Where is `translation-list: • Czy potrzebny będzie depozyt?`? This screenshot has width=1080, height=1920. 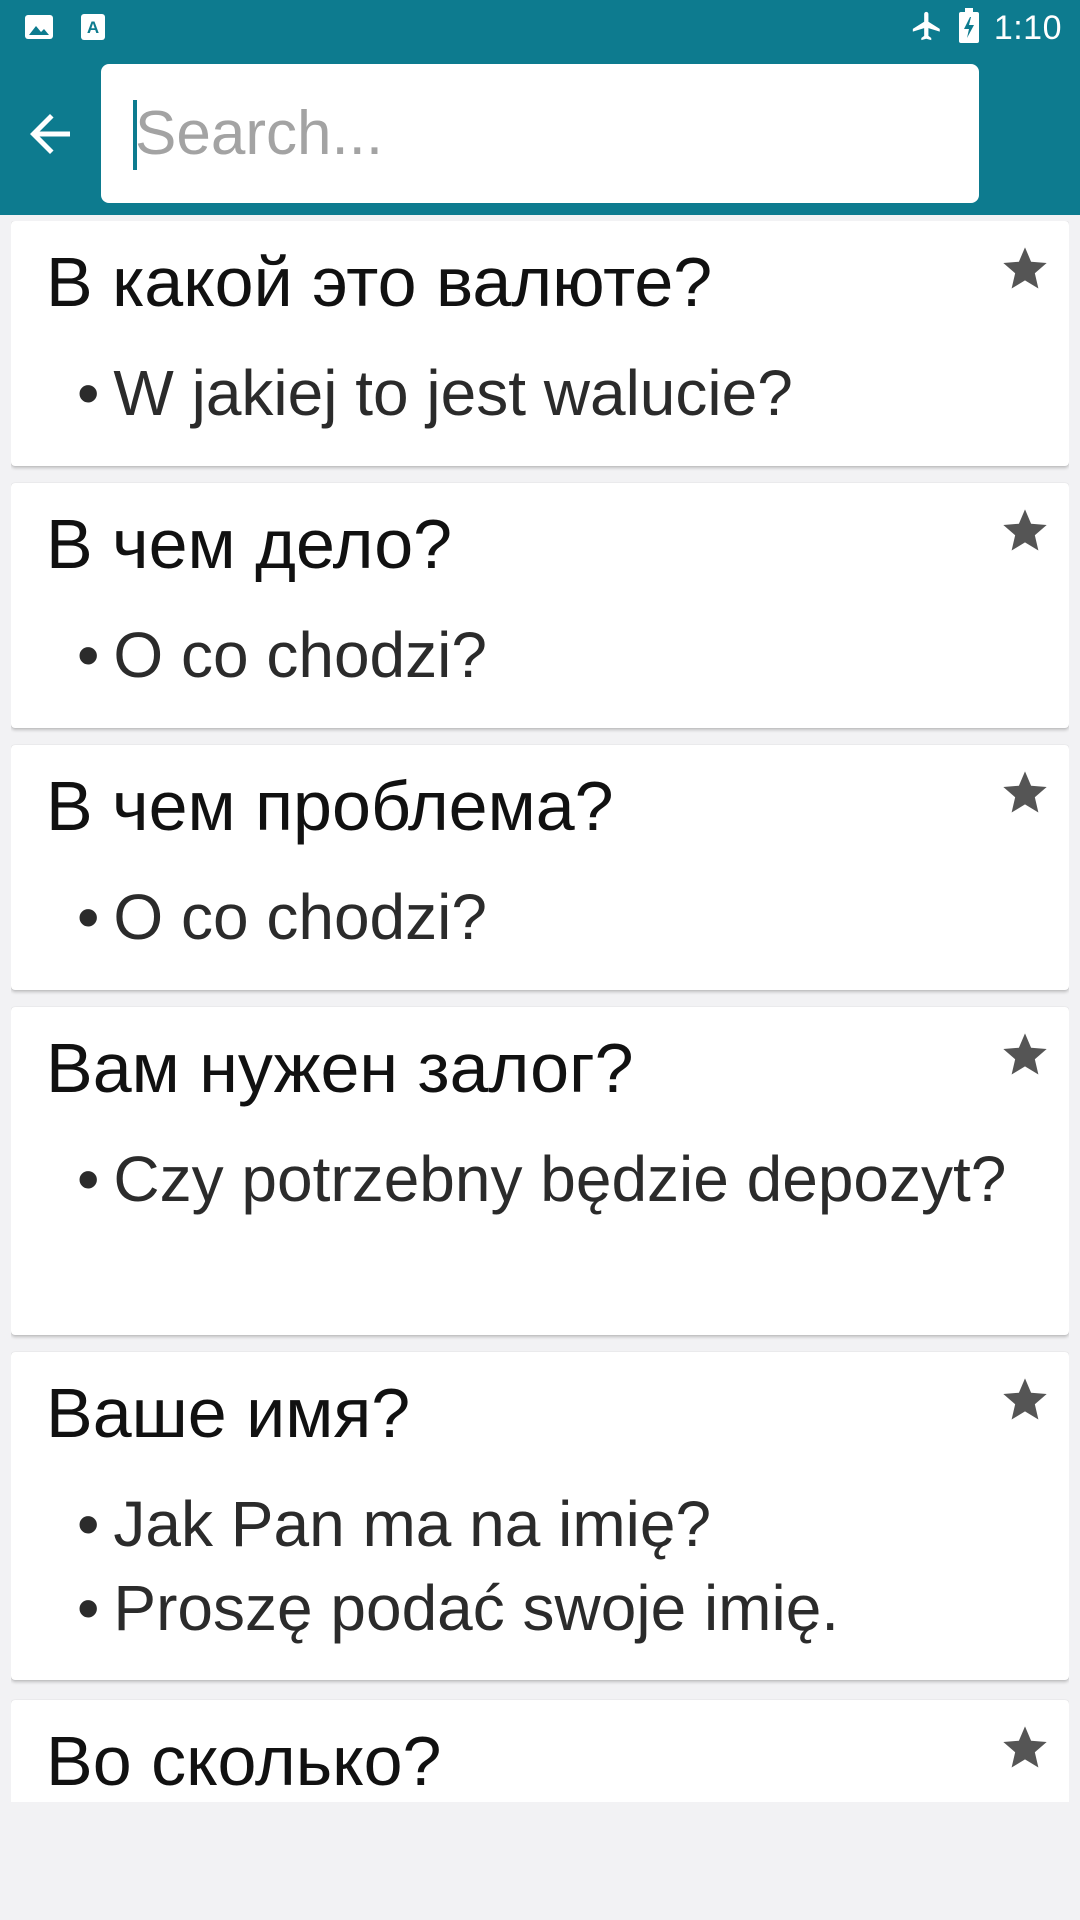
translation-list: • Czy potrzebny będzie depozyt? is located at coordinates (547, 1179).